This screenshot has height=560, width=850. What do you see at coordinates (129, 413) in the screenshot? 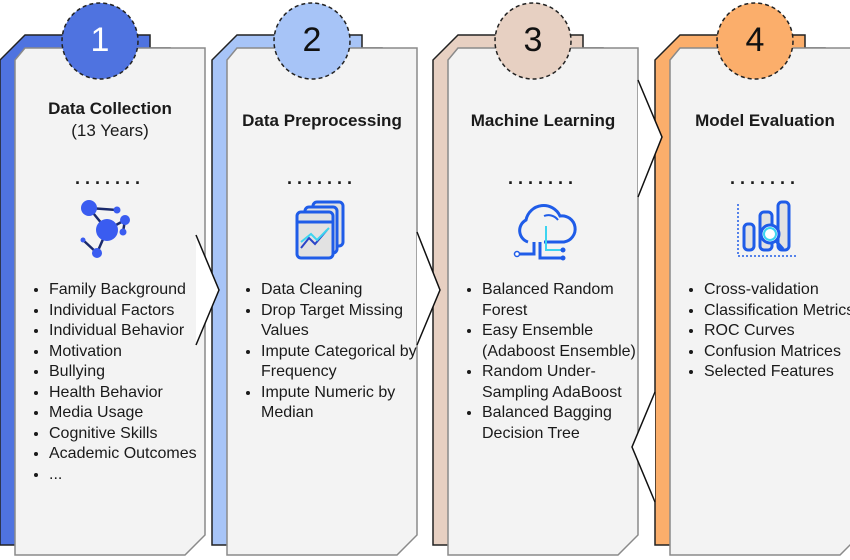
I see `list-item: Media Usage` at bounding box center [129, 413].